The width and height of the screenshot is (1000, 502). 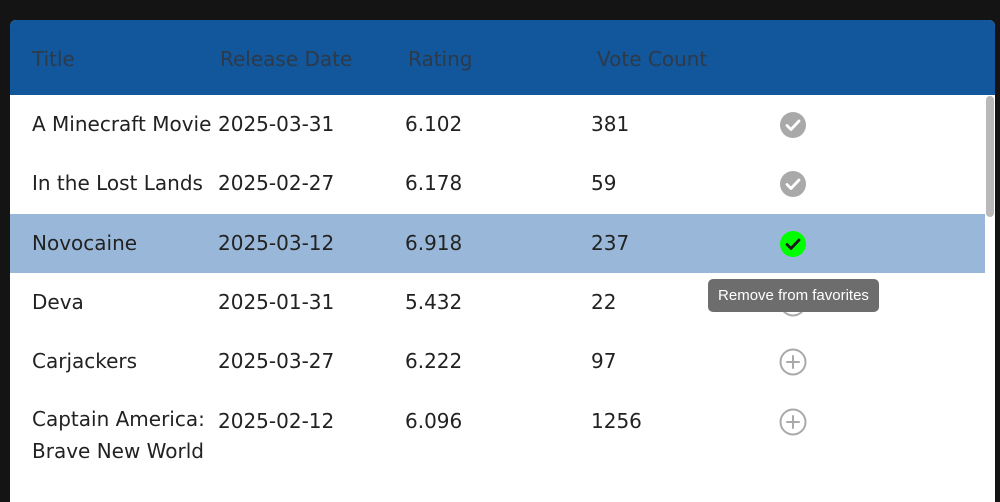 I want to click on cell-release-date: 2025-02-12, so click(x=276, y=421).